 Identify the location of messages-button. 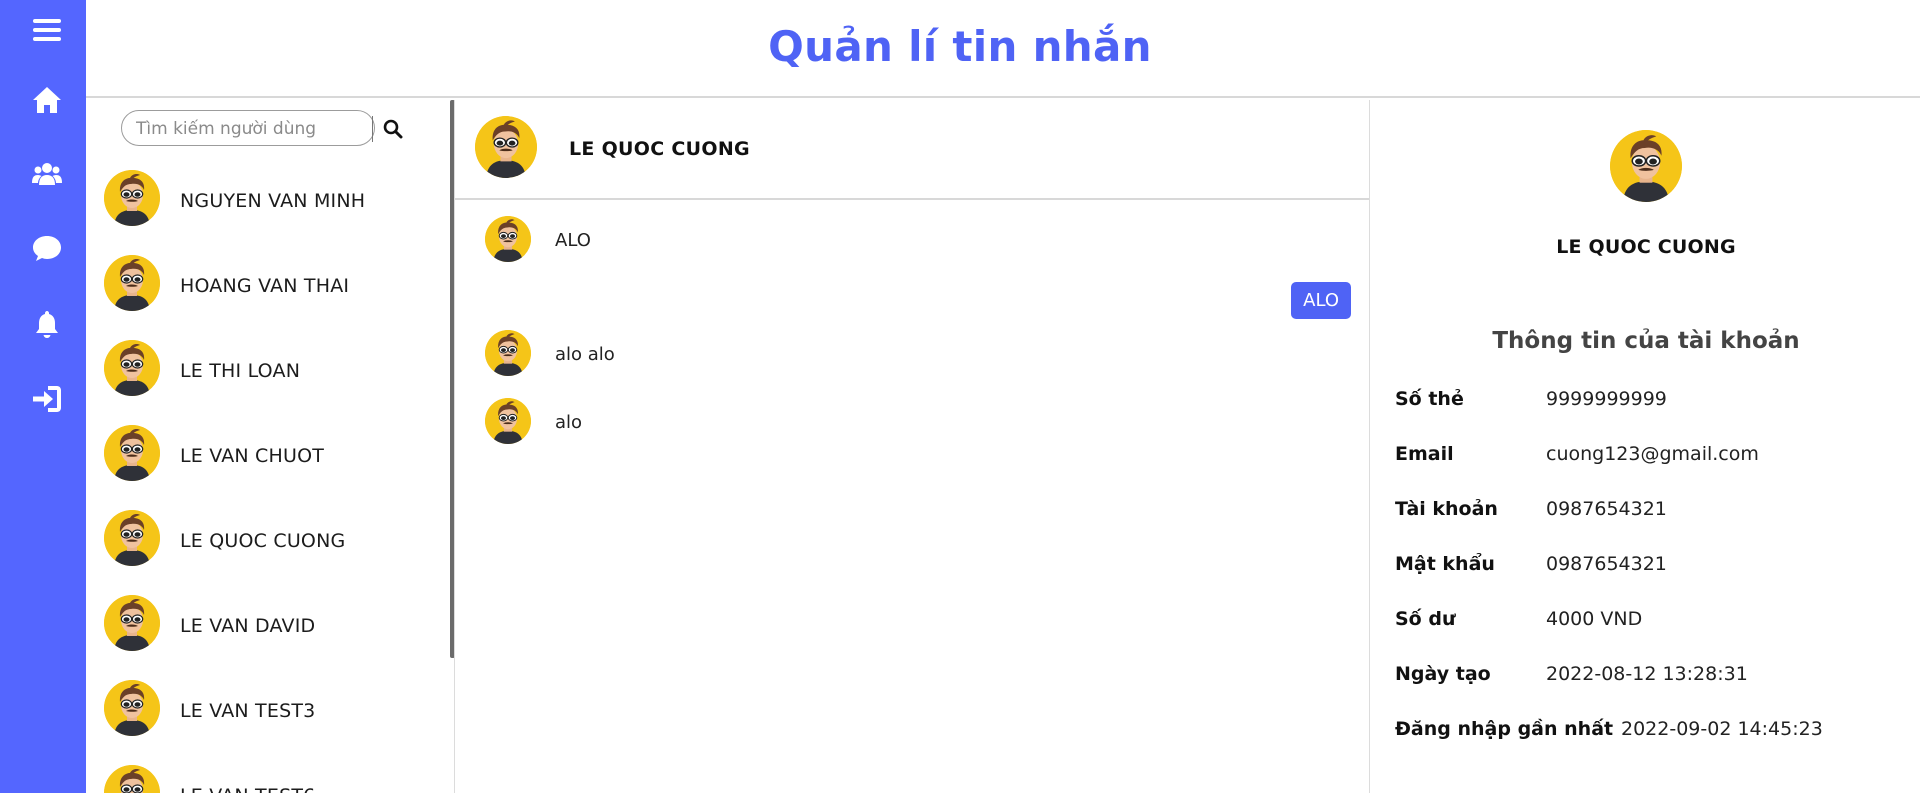
(47, 248).